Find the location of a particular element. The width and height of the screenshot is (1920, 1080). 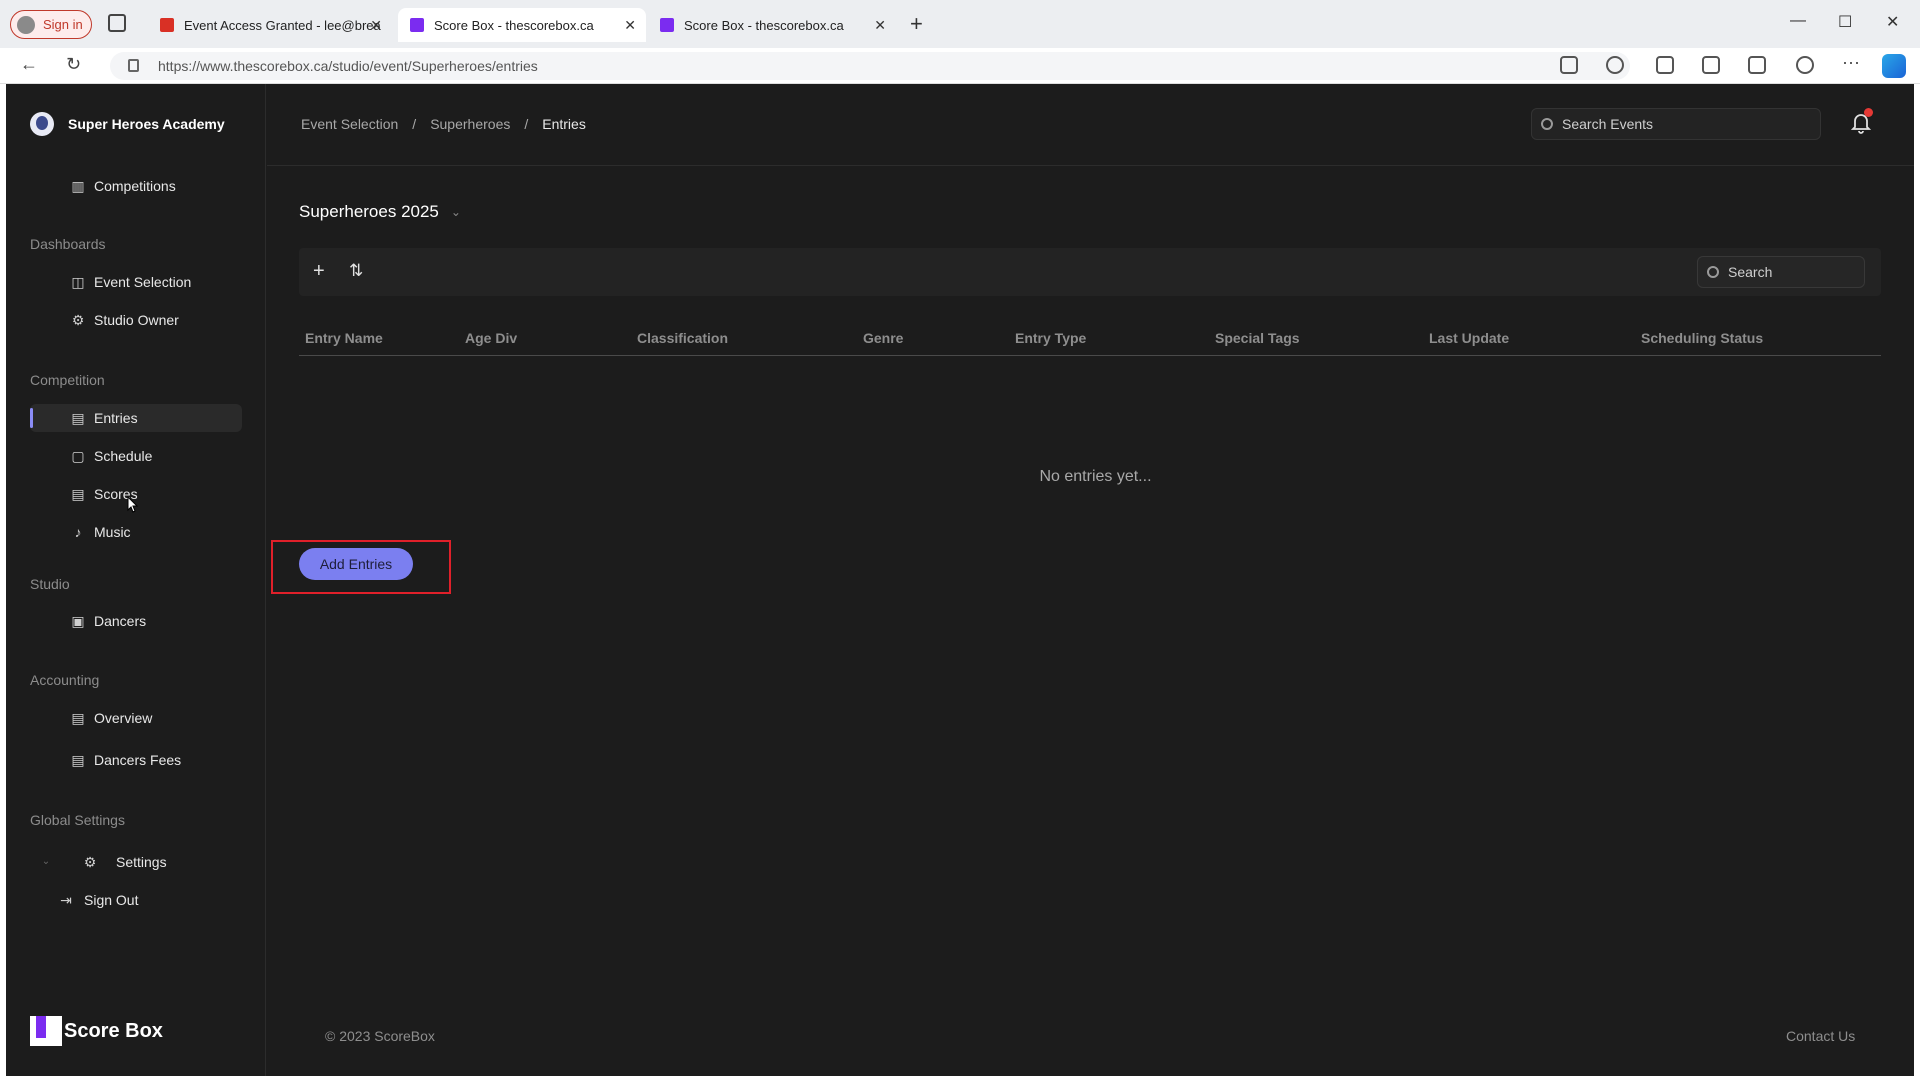

studio-name: Super Heroes Academy is located at coordinates (146, 124).